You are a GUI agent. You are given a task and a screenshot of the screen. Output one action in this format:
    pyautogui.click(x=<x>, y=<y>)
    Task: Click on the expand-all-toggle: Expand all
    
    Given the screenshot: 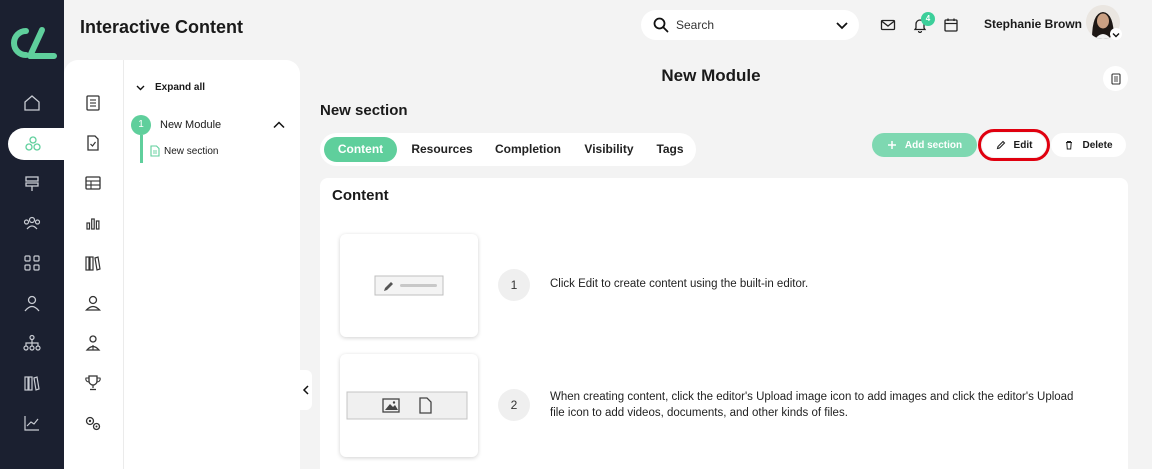 What is the action you would take?
    pyautogui.click(x=170, y=87)
    